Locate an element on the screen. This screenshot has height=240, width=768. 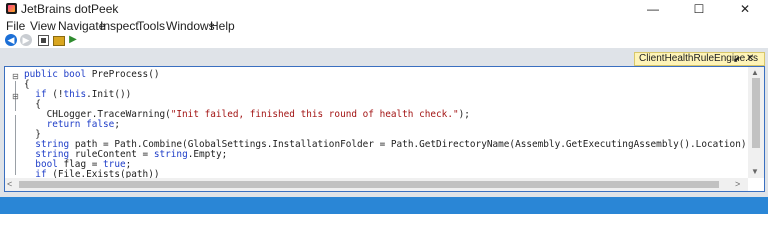
scroll-left-arrow-icon: < is located at coordinates (9, 184).